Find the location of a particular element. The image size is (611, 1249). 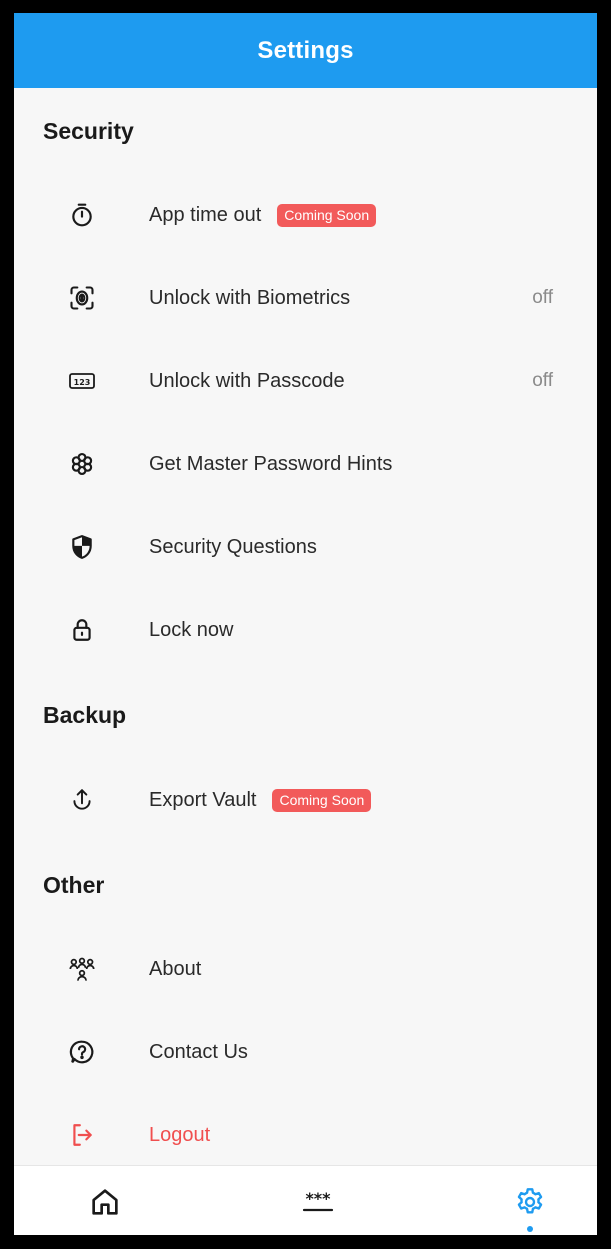

settings-item-app-time-out: App time out Coming Soon is located at coordinates (305, 215).